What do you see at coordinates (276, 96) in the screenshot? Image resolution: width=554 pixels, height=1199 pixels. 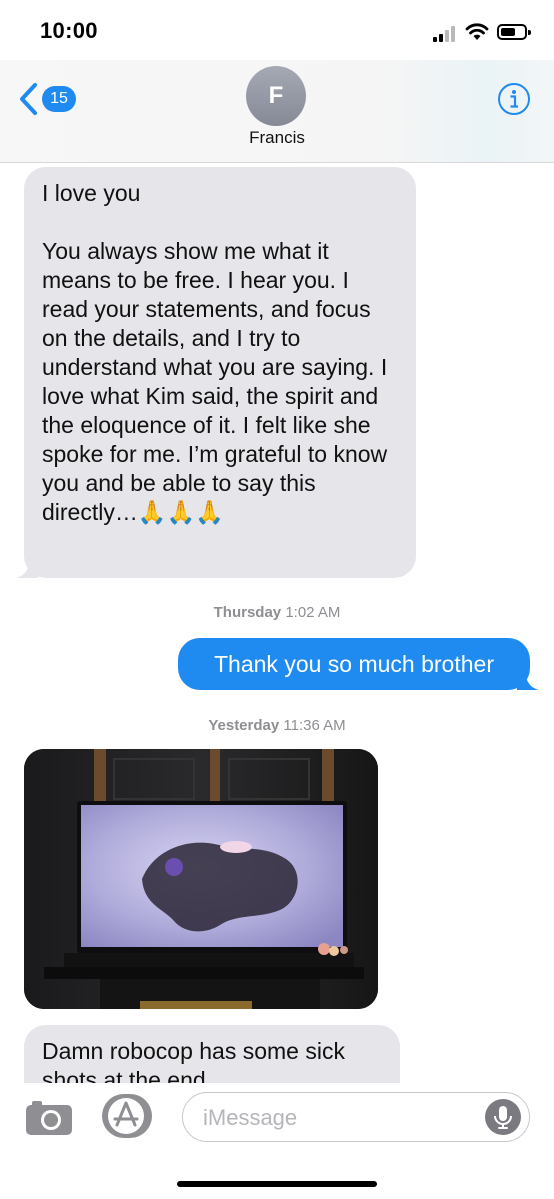 I see `contact-avatar: F` at bounding box center [276, 96].